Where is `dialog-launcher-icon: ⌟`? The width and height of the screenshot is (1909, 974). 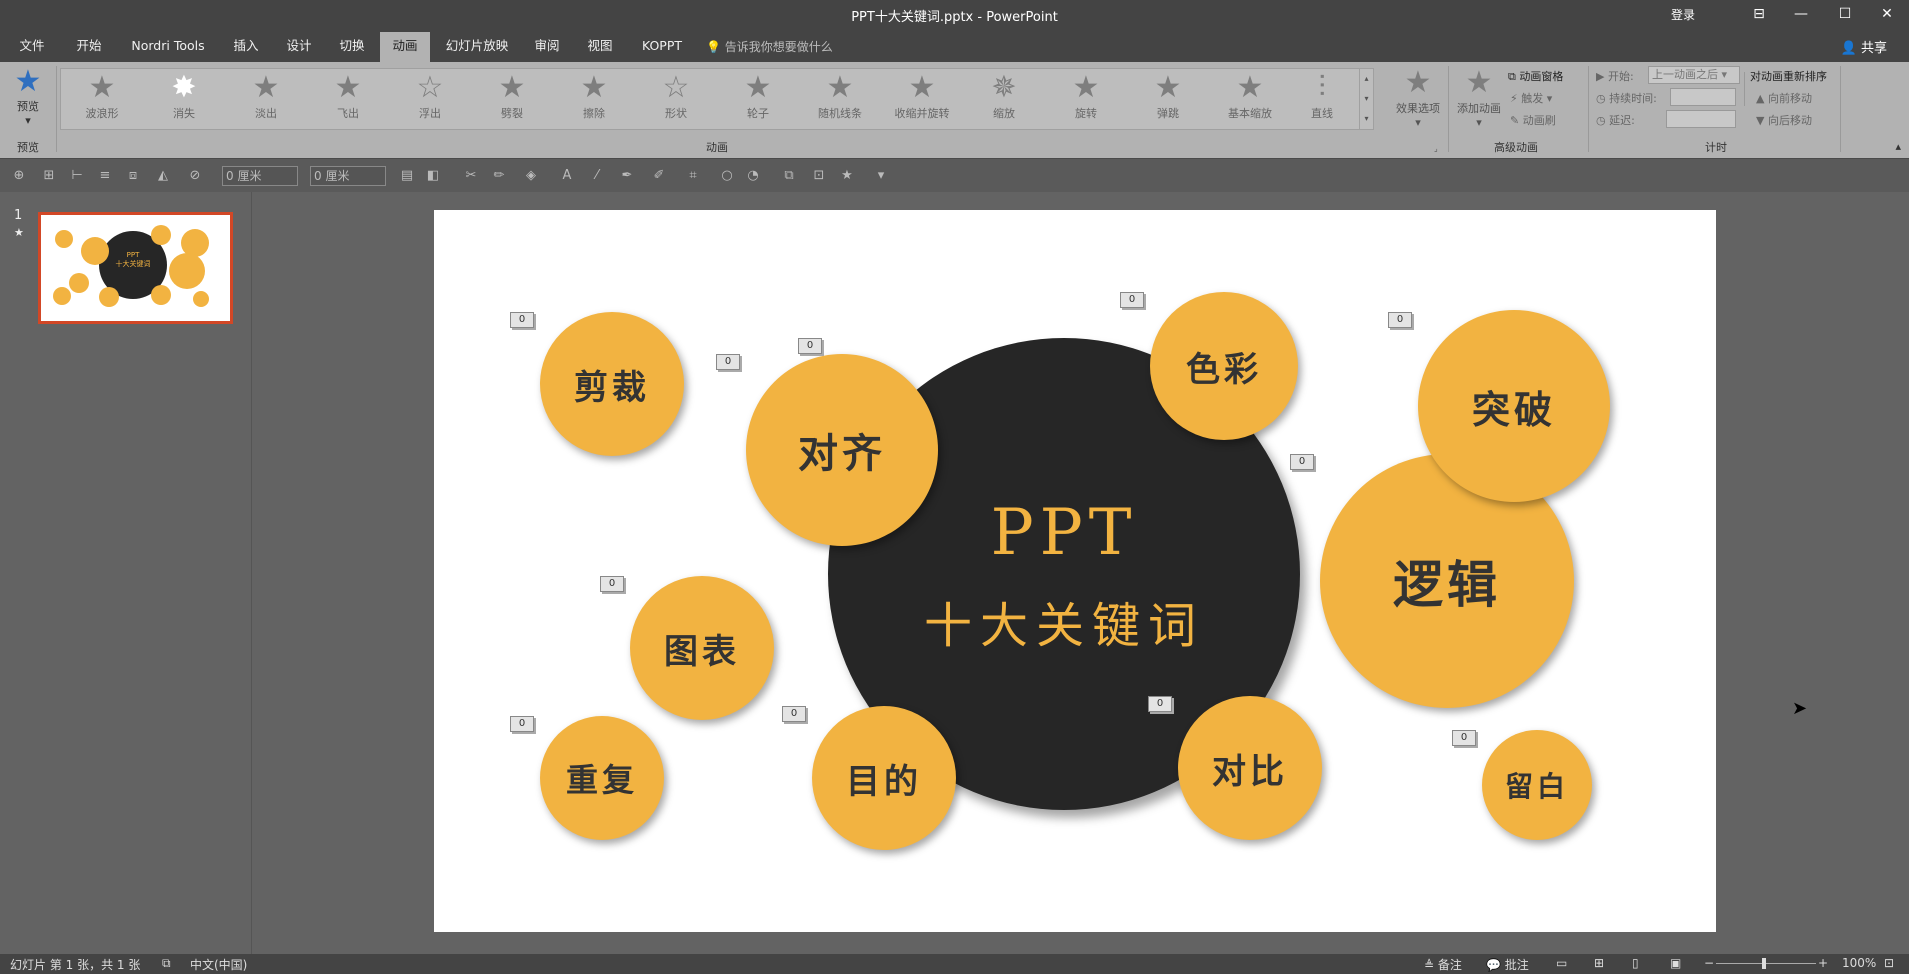 dialog-launcher-icon: ⌟ is located at coordinates (1436, 148).